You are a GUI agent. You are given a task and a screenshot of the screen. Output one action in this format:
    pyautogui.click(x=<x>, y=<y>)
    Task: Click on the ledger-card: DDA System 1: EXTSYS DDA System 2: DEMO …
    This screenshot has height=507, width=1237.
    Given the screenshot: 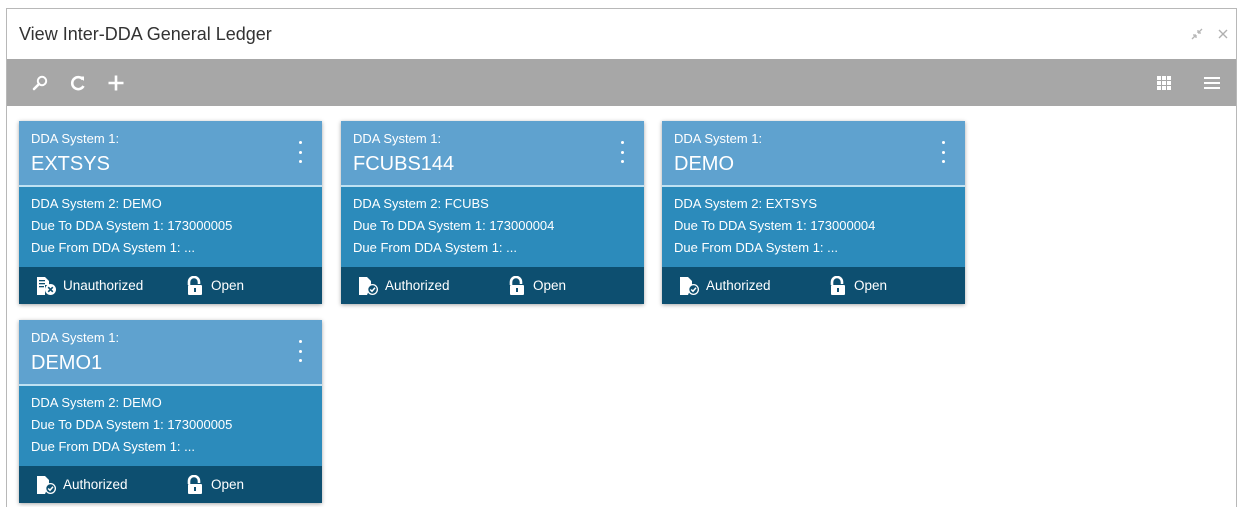 What is the action you would take?
    pyautogui.click(x=170, y=212)
    